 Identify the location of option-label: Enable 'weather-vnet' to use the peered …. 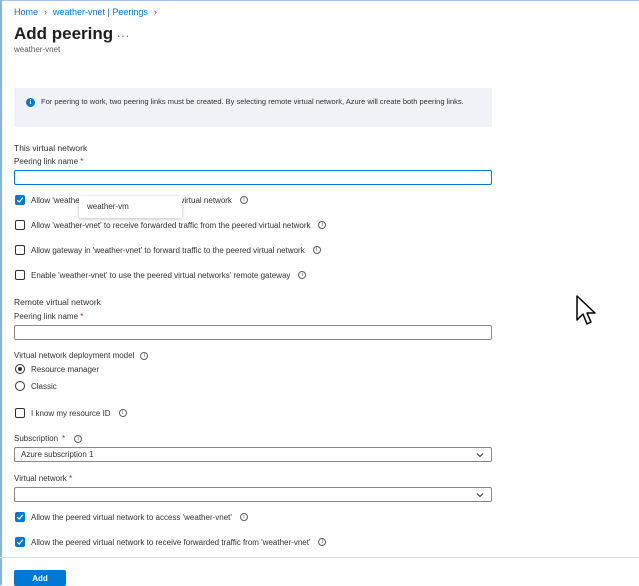
(161, 275).